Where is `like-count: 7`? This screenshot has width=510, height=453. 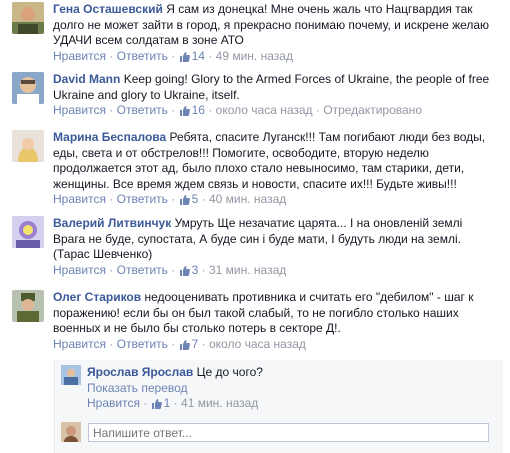 like-count: 7 is located at coordinates (190, 344).